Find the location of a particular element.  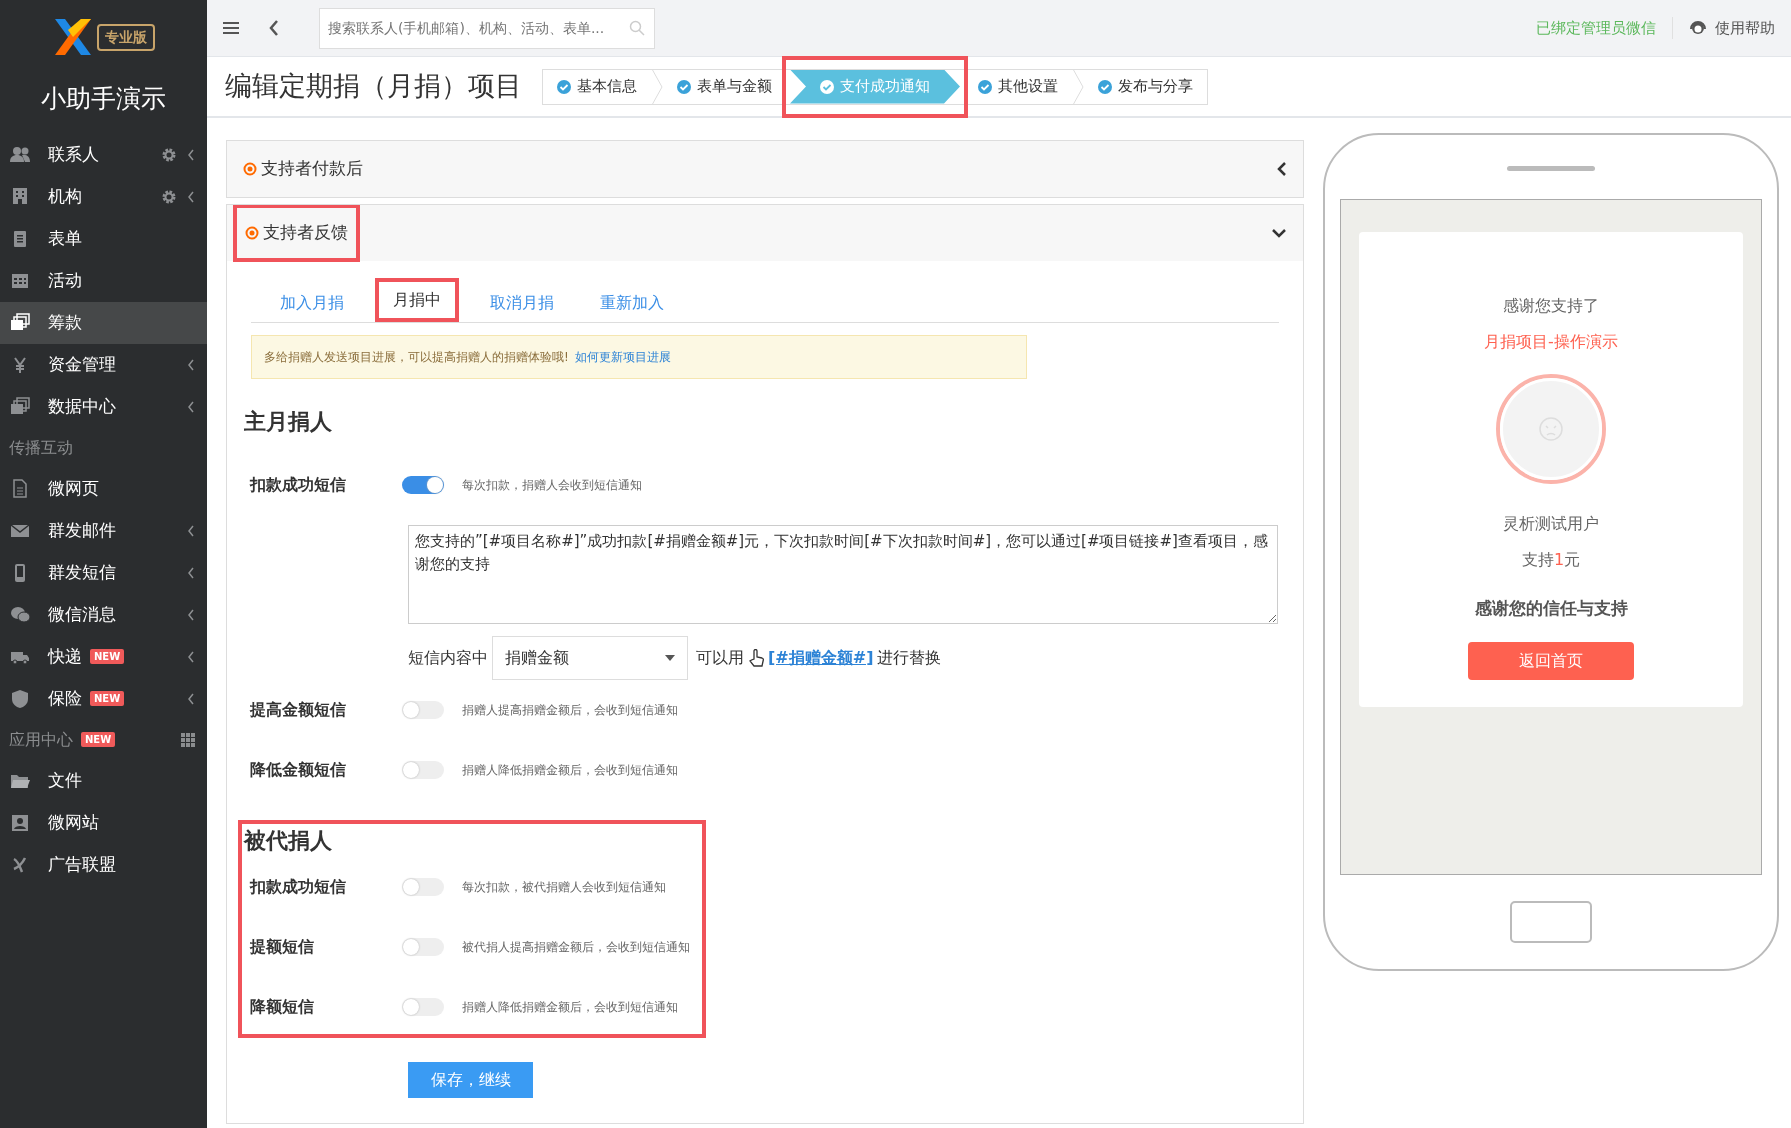

sidebar-item: 表单 is located at coordinates (103, 238).